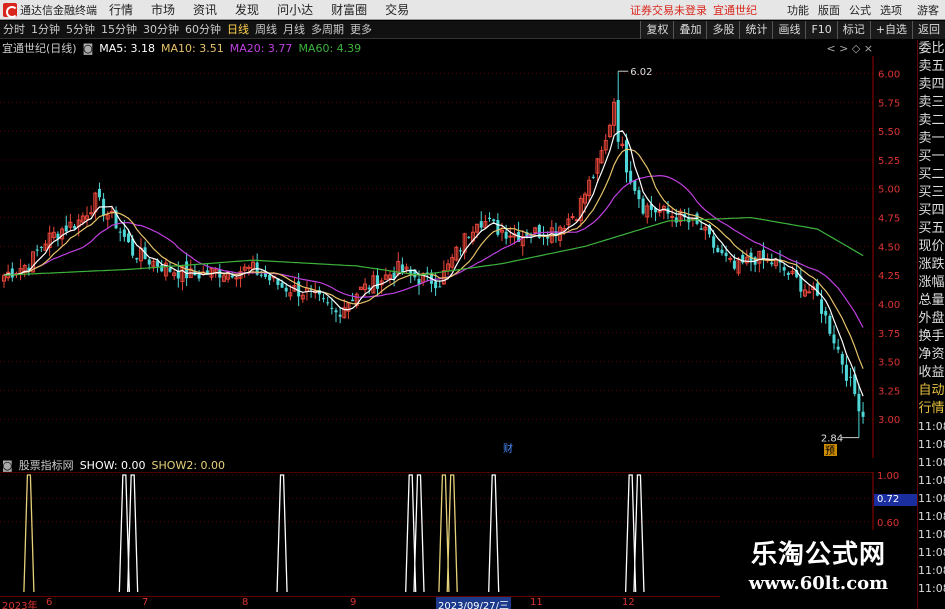  I want to click on menu-banmian: 版面, so click(829, 10).